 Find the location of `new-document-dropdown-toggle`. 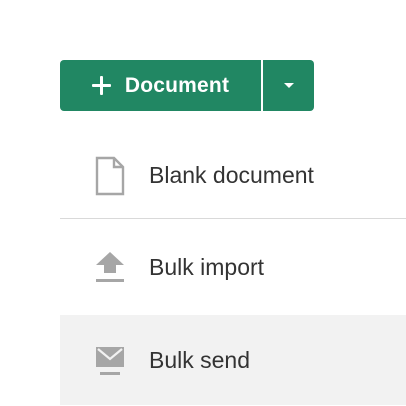

new-document-dropdown-toggle is located at coordinates (288, 85).